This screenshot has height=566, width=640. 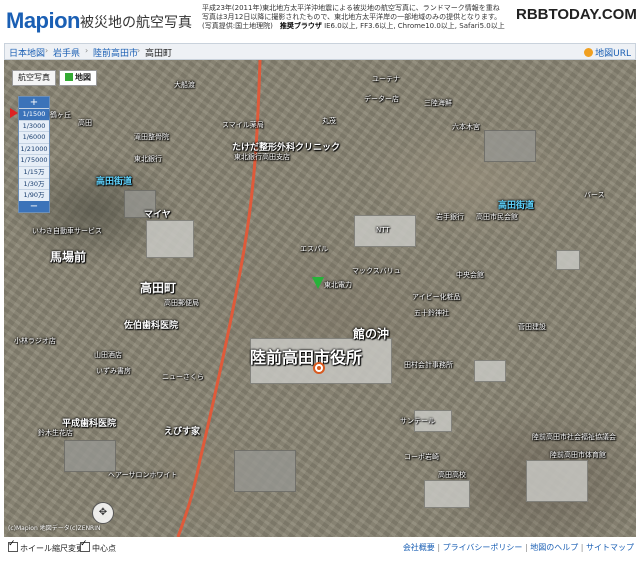 What do you see at coordinates (83, 77) in the screenshot?
I see `map-button-label: 地図` at bounding box center [83, 77].